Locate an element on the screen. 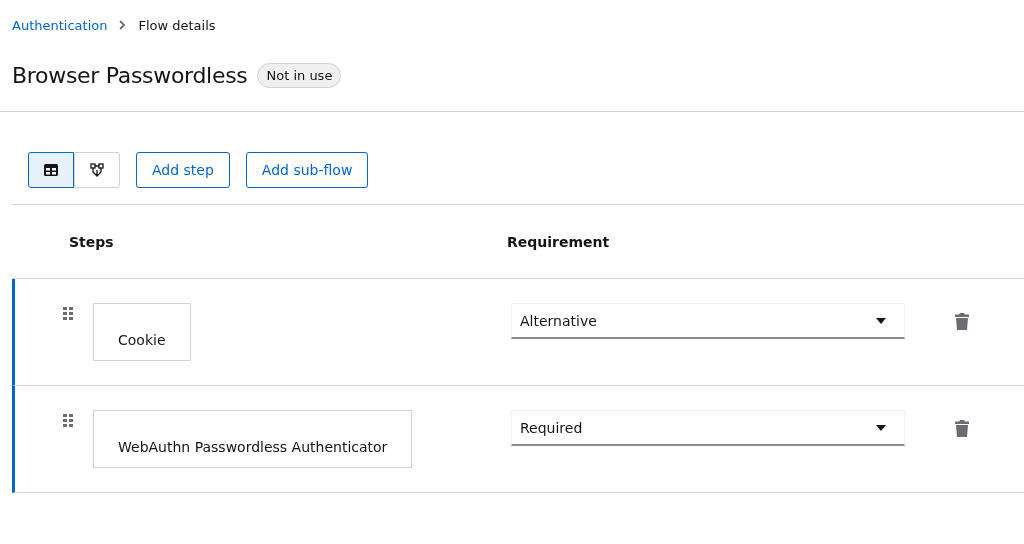  table-view-button is located at coordinates (51, 170).